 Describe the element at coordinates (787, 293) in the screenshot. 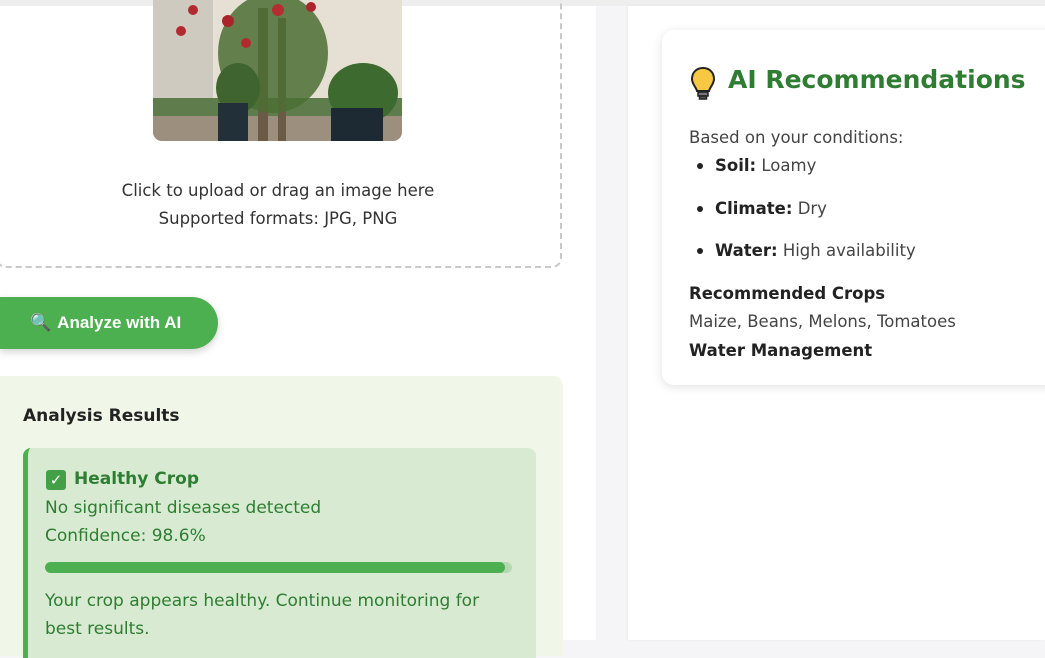

I see `crops-heading: Recommended Crops` at that location.